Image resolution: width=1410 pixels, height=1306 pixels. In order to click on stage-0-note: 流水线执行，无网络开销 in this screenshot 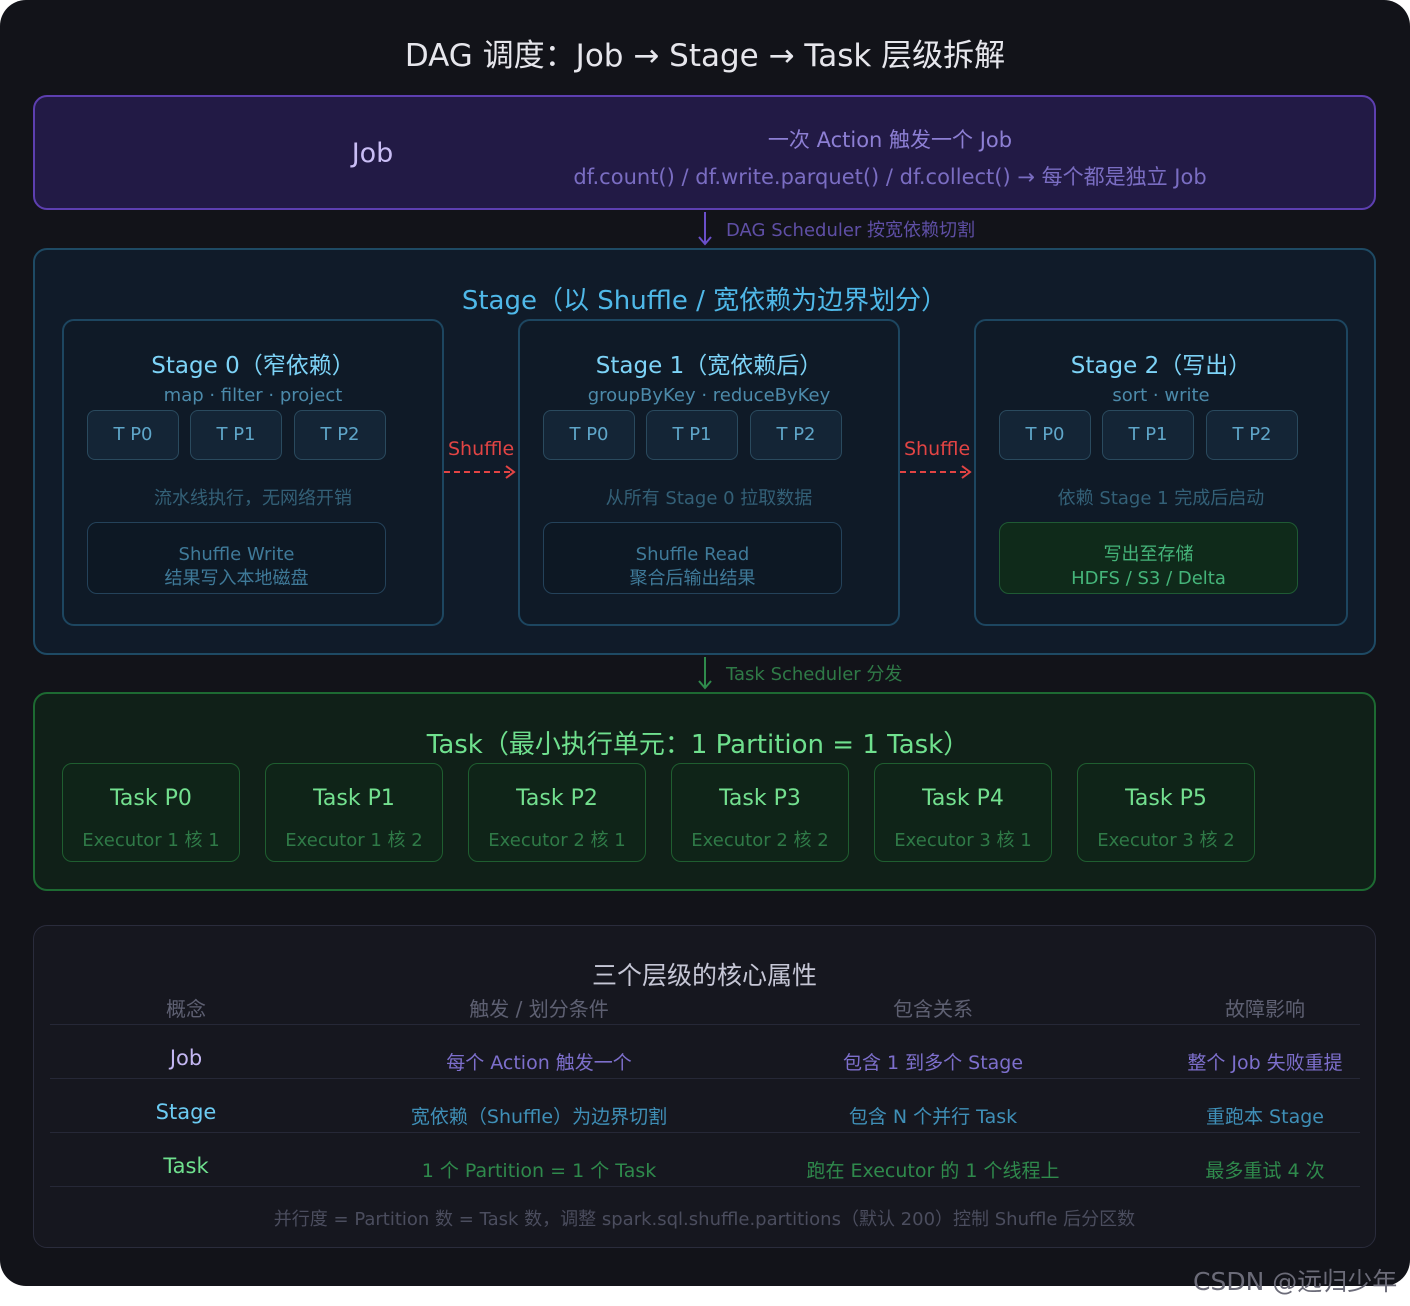, I will do `click(253, 498)`.